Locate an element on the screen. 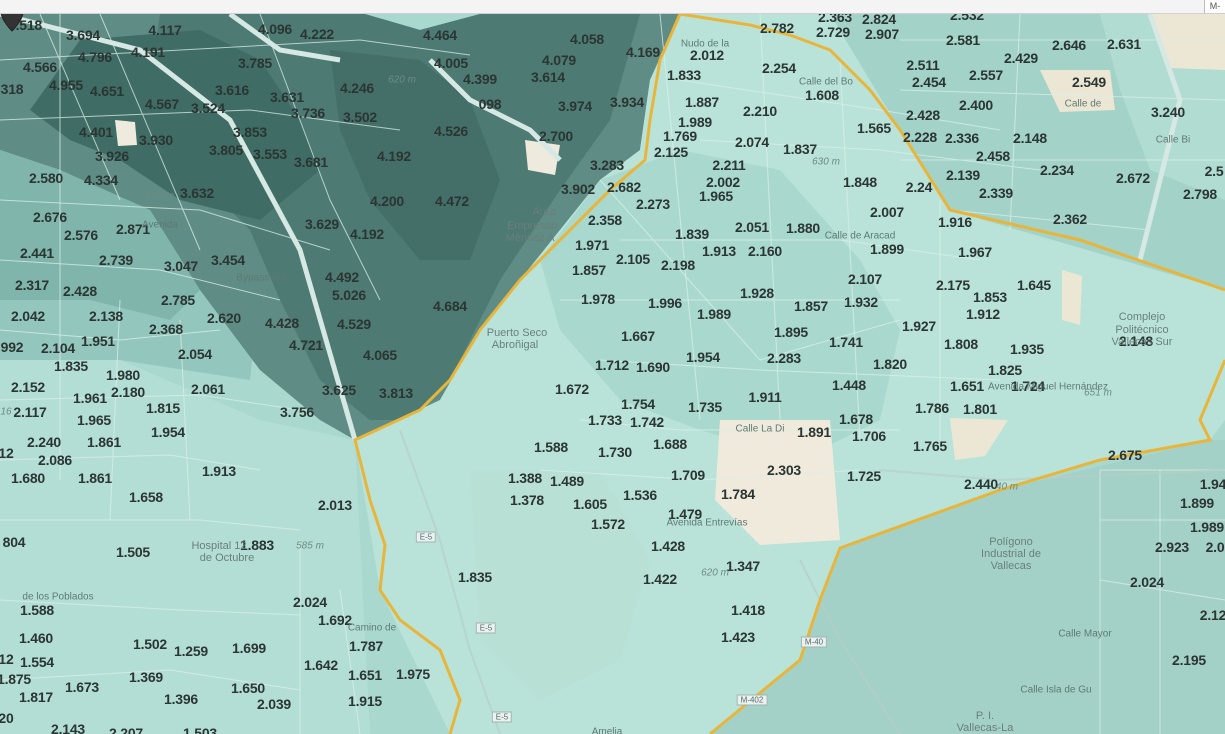  price-value-label: 2.054 is located at coordinates (195, 354).